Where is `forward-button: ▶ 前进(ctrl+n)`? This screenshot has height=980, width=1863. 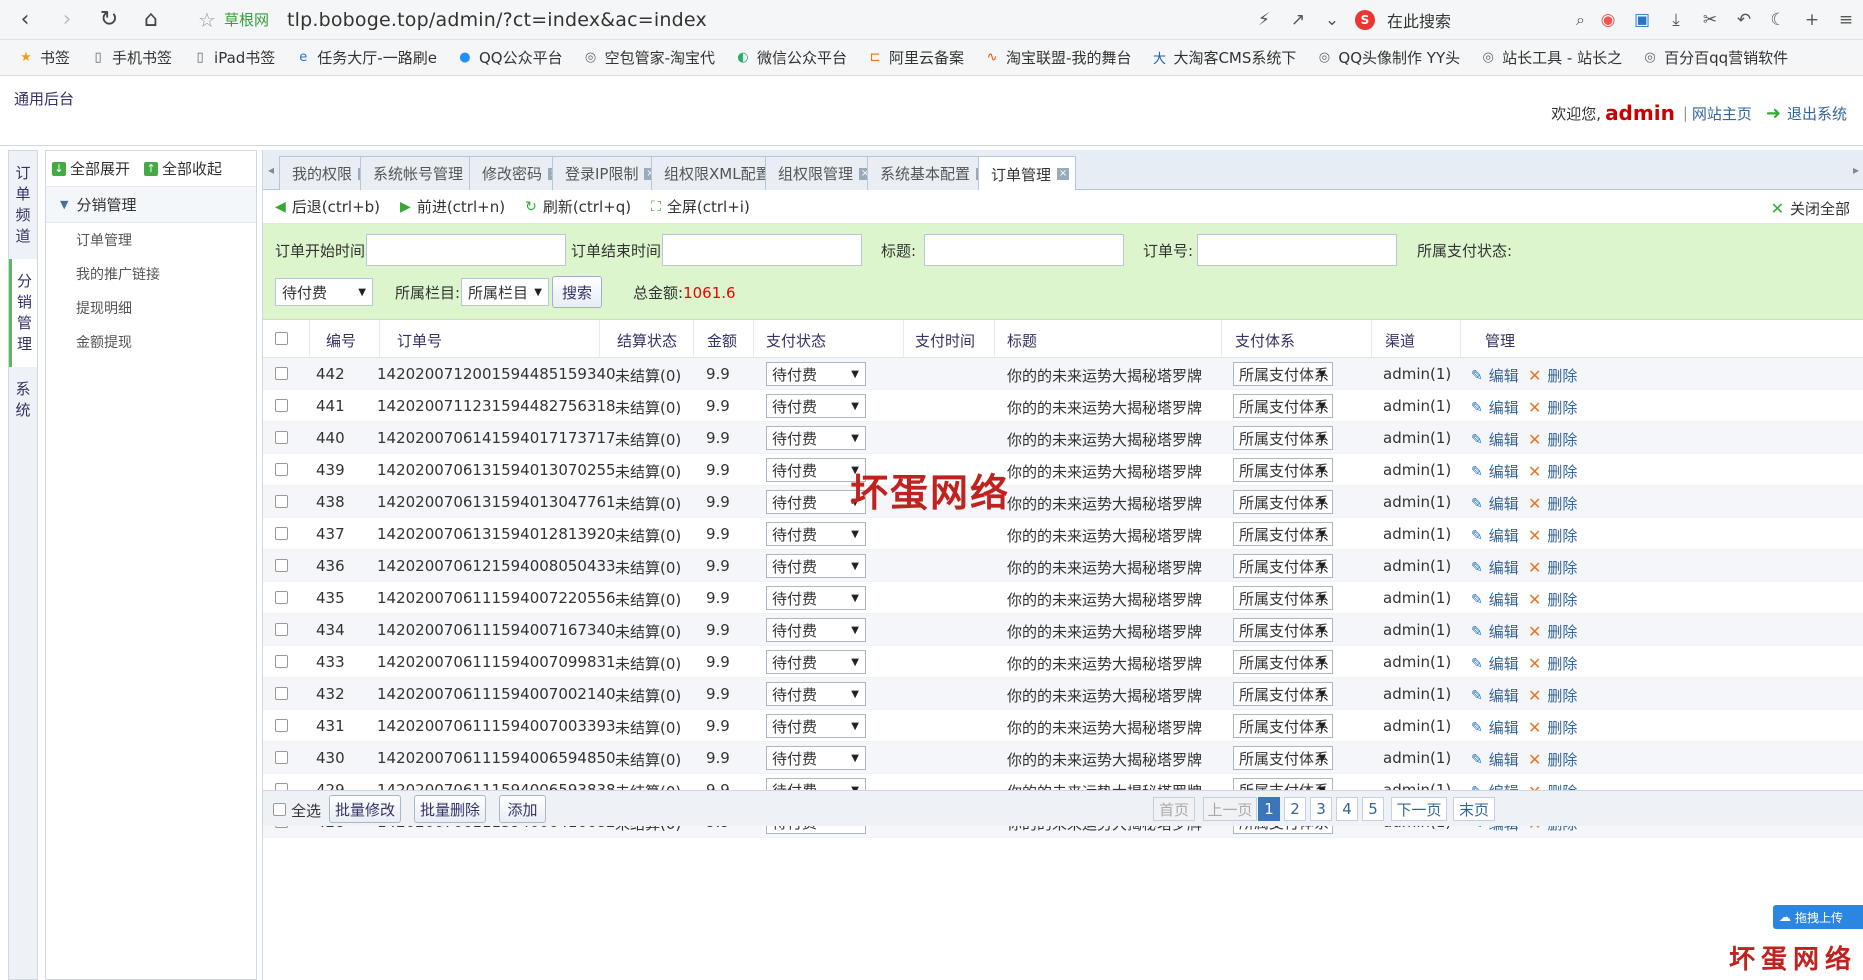 forward-button: ▶ 前进(ctrl+n) is located at coordinates (452, 206).